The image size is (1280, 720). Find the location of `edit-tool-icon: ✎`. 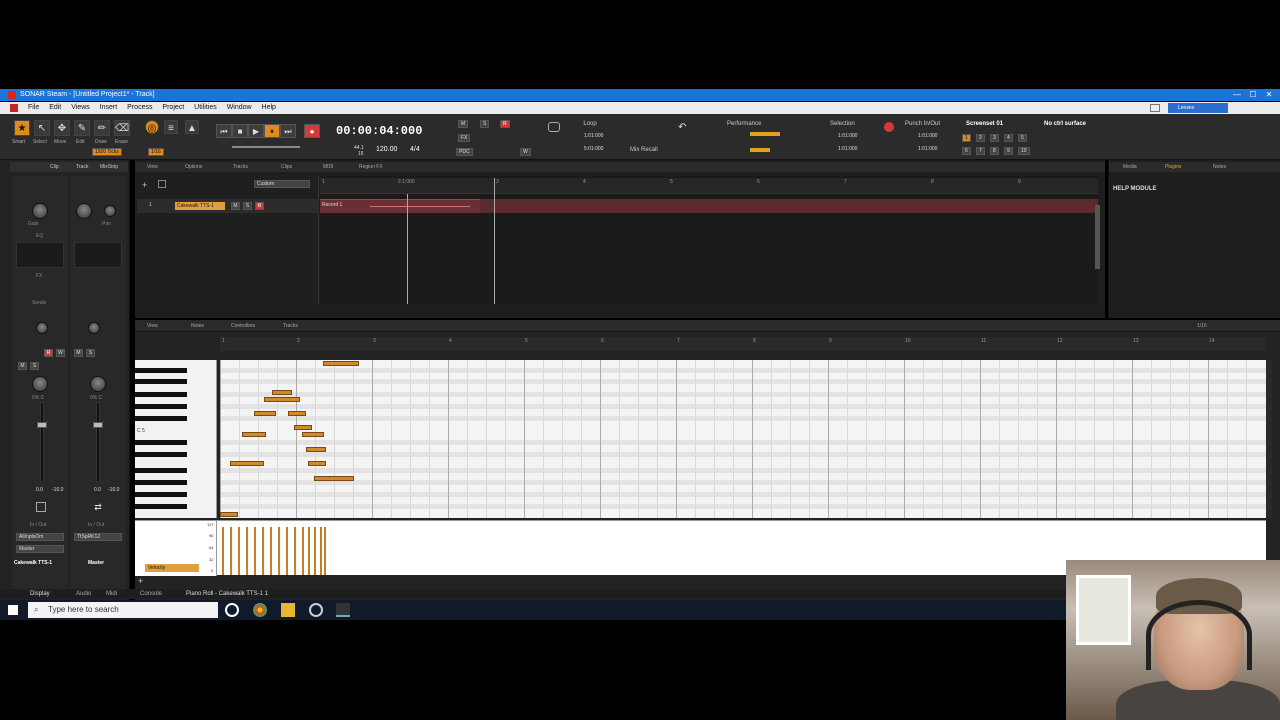

edit-tool-icon: ✎ is located at coordinates (82, 128).